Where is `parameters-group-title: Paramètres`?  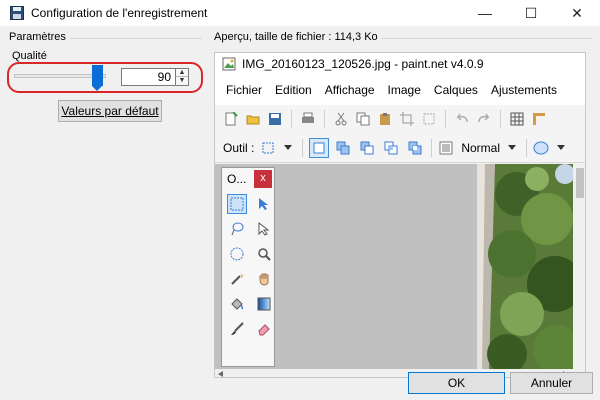
parameters-group-title: Paramètres is located at coordinates (39, 37).